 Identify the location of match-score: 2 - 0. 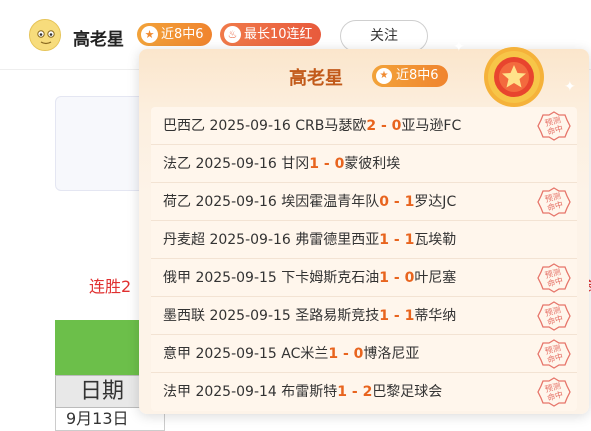
(384, 126).